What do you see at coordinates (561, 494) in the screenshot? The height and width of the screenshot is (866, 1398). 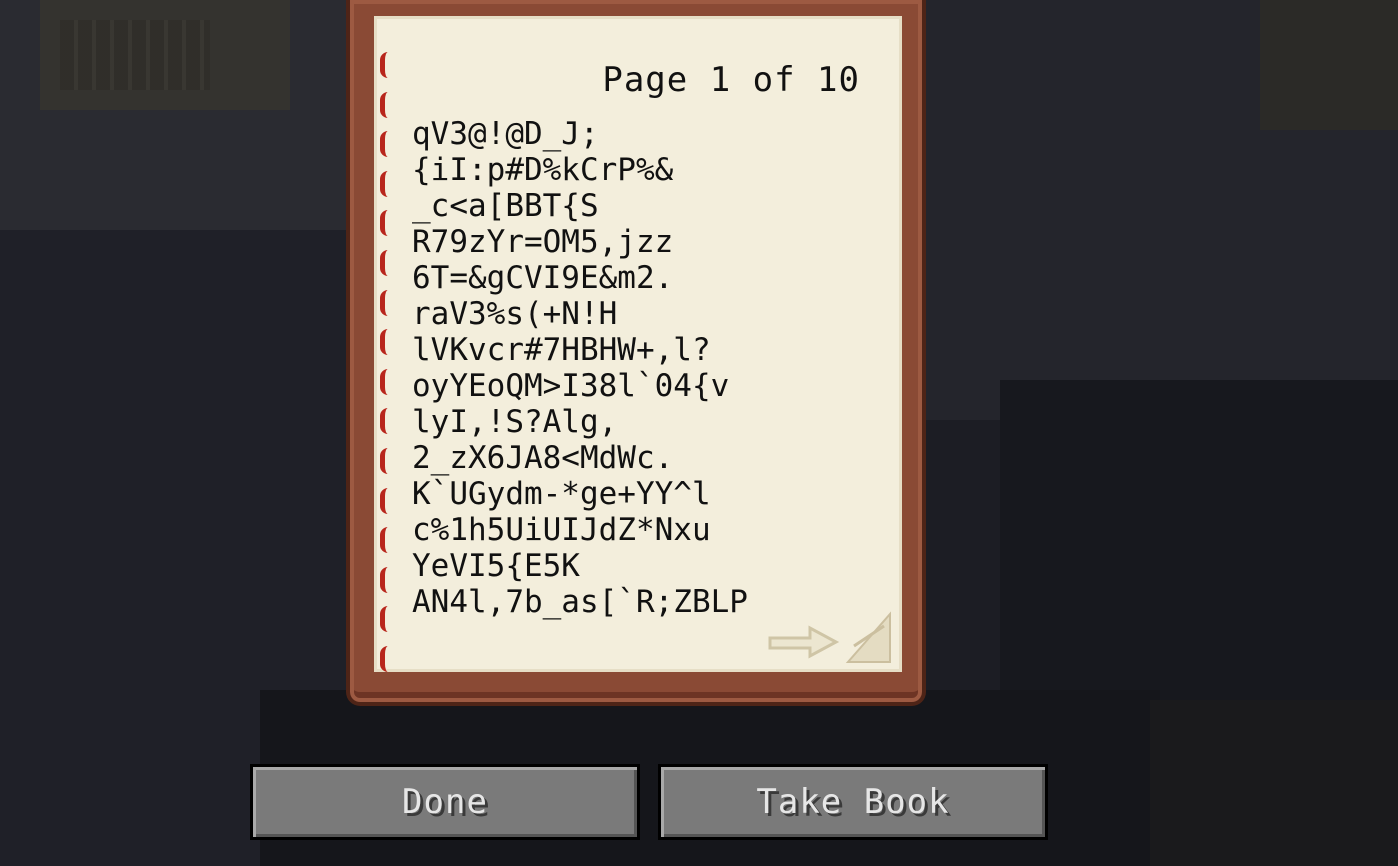 I see `text-line: K`UGydm-*ge+YY^l` at bounding box center [561, 494].